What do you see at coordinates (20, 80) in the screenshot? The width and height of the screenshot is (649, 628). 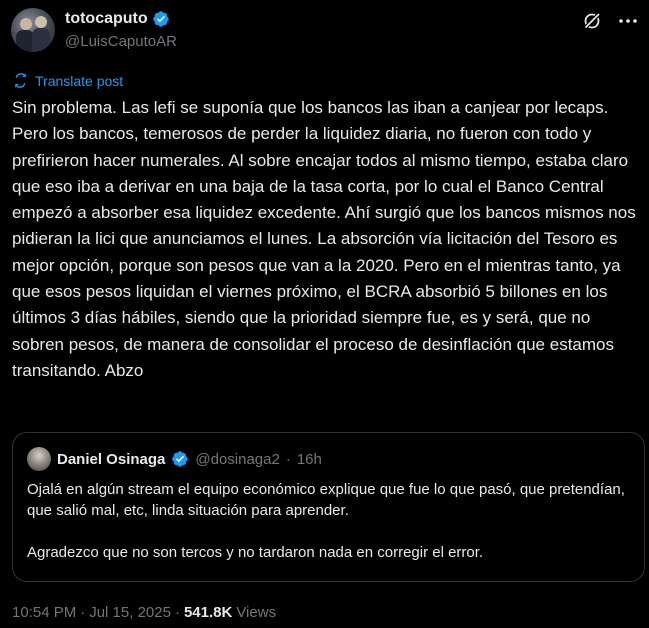 I see `translate-icon` at bounding box center [20, 80].